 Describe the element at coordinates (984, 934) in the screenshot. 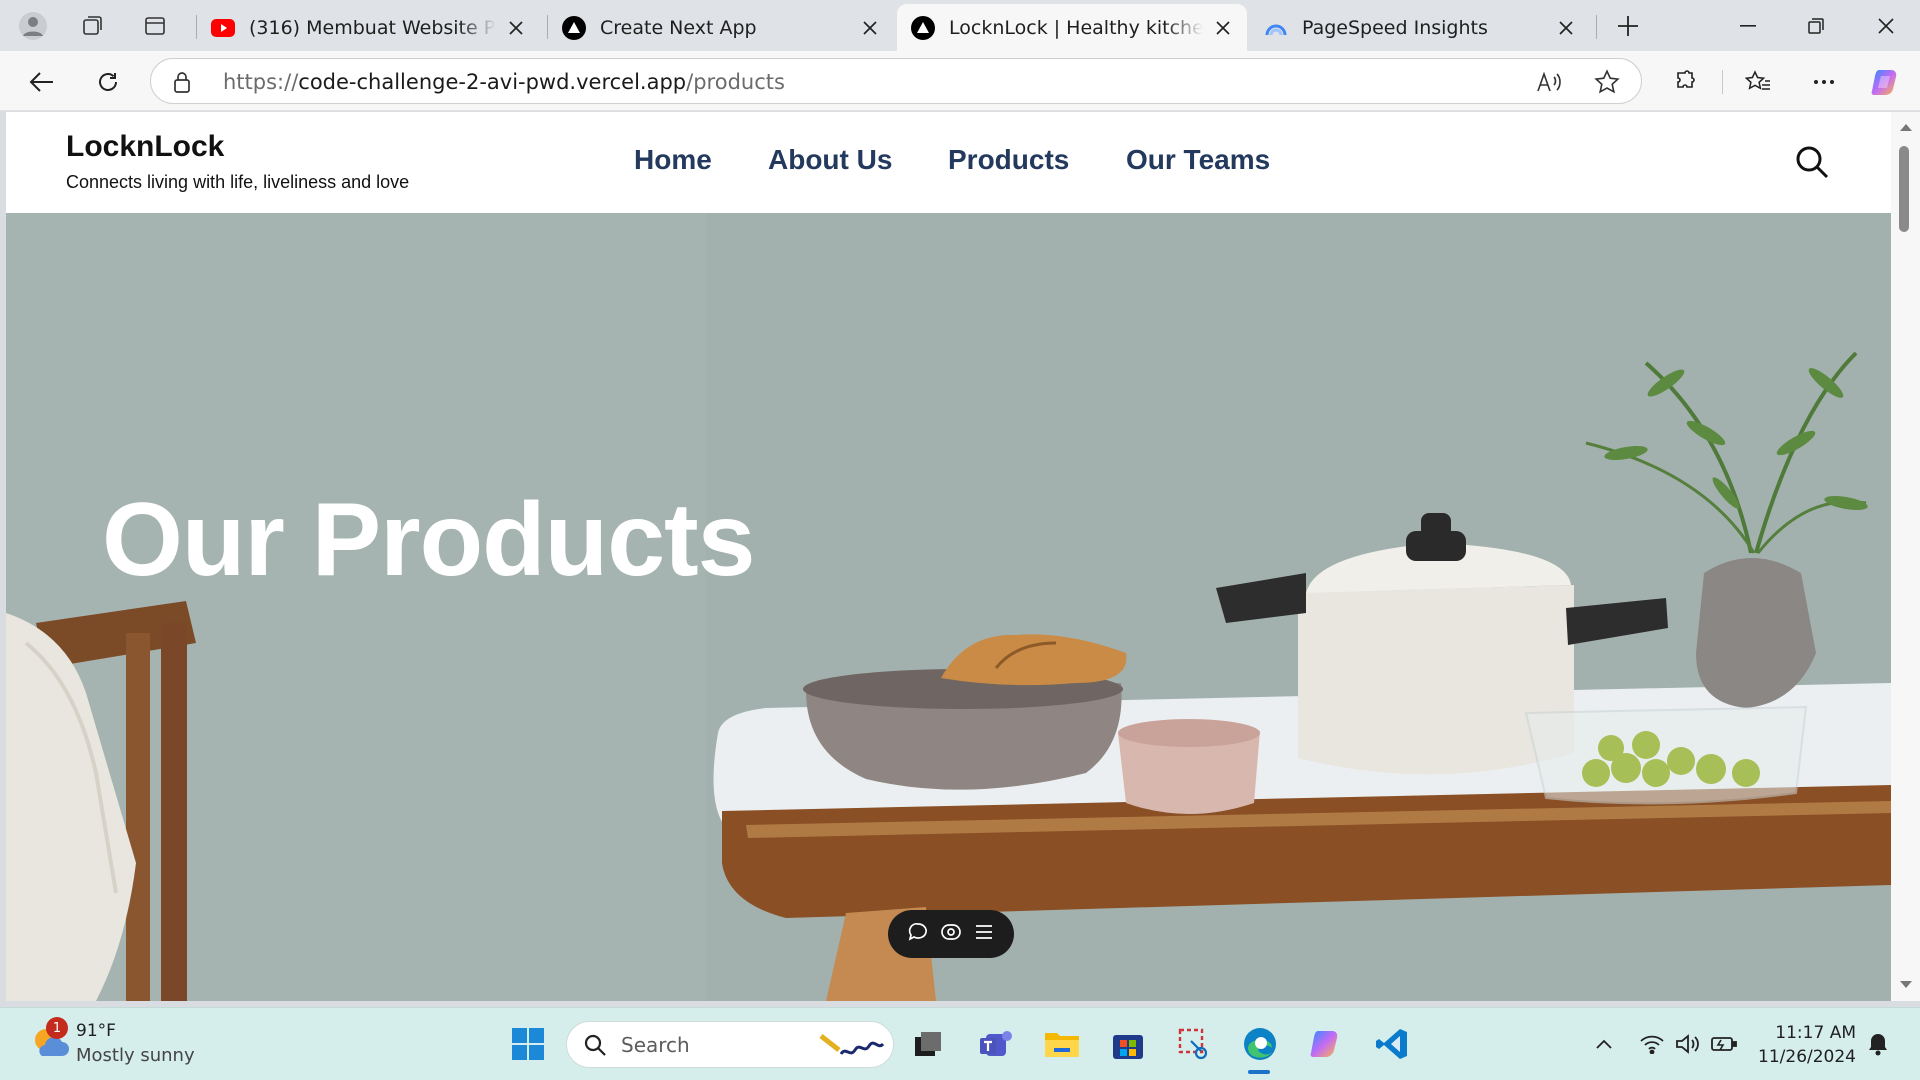

I see `menu-icon` at that location.